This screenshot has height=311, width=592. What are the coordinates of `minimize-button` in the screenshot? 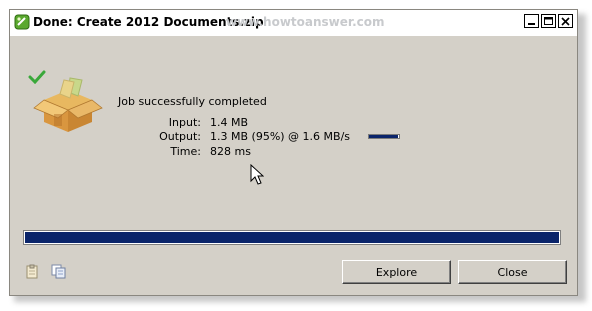 It's located at (531, 21).